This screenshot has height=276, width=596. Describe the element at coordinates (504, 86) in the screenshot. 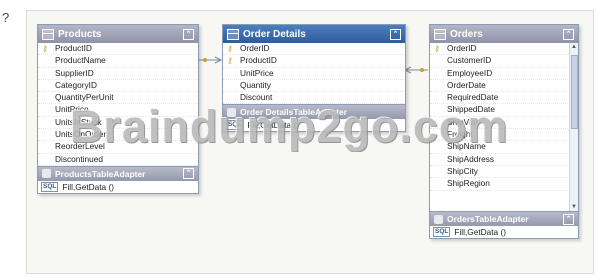

I see `column-row: OrderDate` at that location.